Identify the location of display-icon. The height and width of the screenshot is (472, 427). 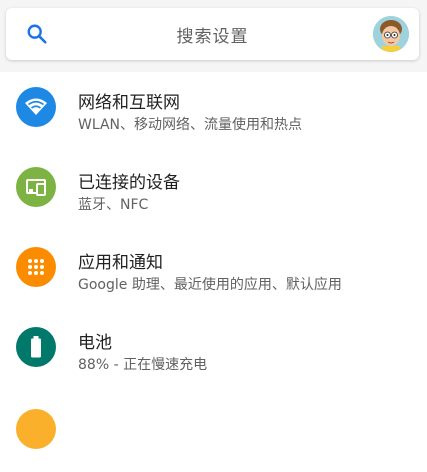
(36, 429).